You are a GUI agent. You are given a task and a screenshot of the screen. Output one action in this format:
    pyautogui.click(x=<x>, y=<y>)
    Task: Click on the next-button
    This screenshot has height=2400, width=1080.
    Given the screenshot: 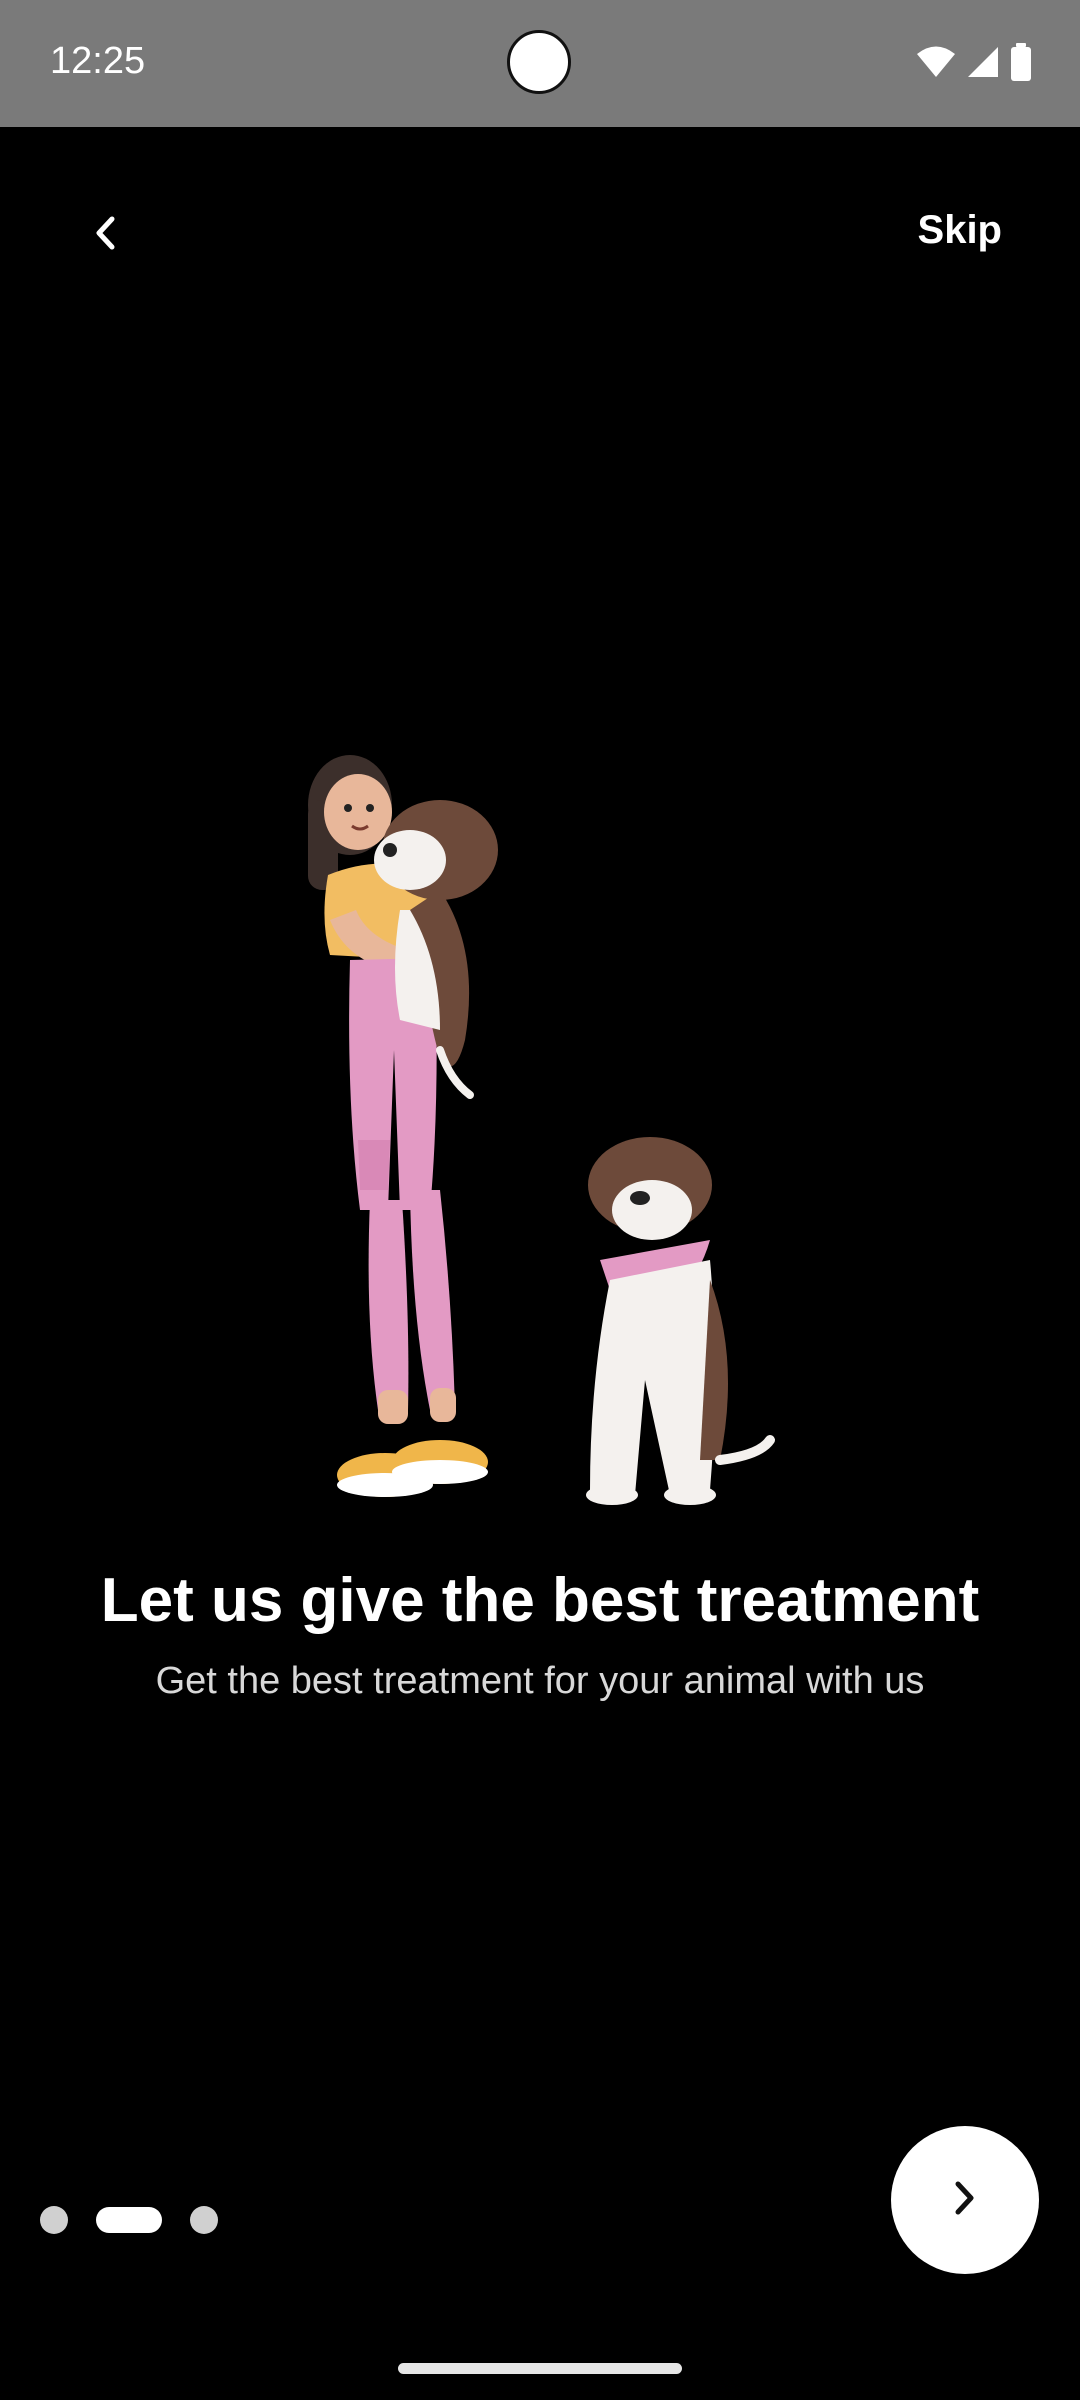 What is the action you would take?
    pyautogui.click(x=965, y=2200)
    